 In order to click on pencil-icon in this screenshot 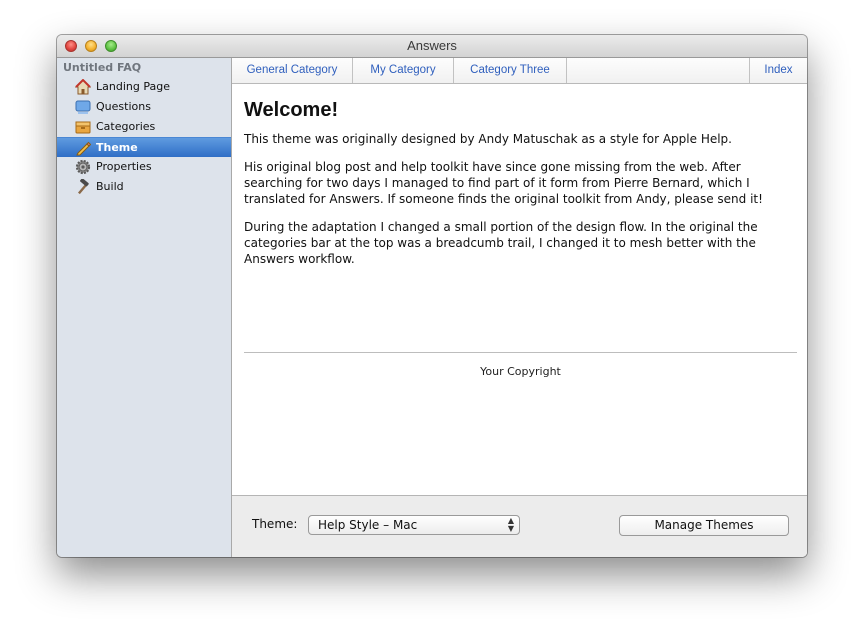, I will do `click(83, 148)`.